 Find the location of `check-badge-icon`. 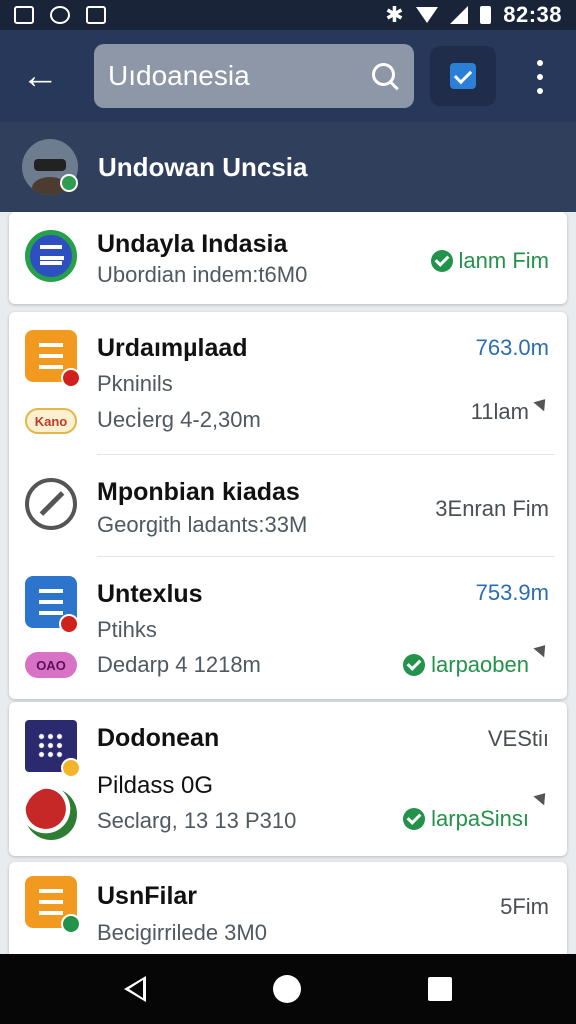

check-badge-icon is located at coordinates (71, 924).